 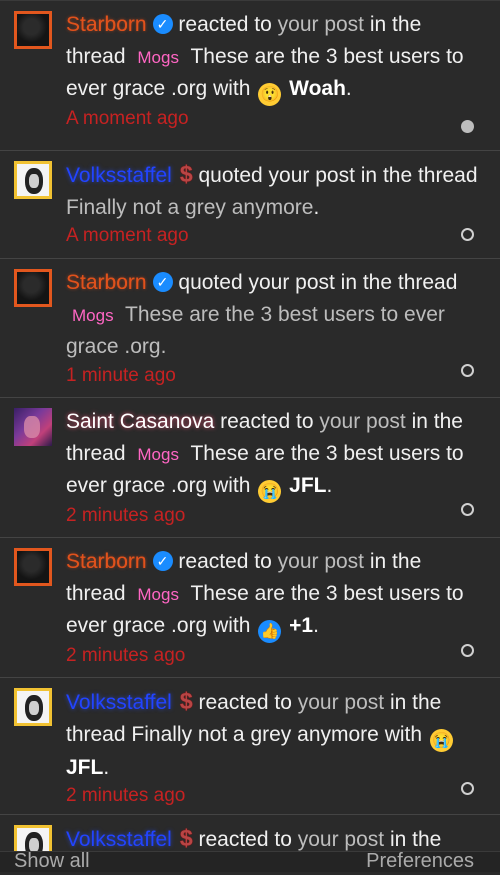 What do you see at coordinates (301, 625) in the screenshot?
I see `reaction-label: +1` at bounding box center [301, 625].